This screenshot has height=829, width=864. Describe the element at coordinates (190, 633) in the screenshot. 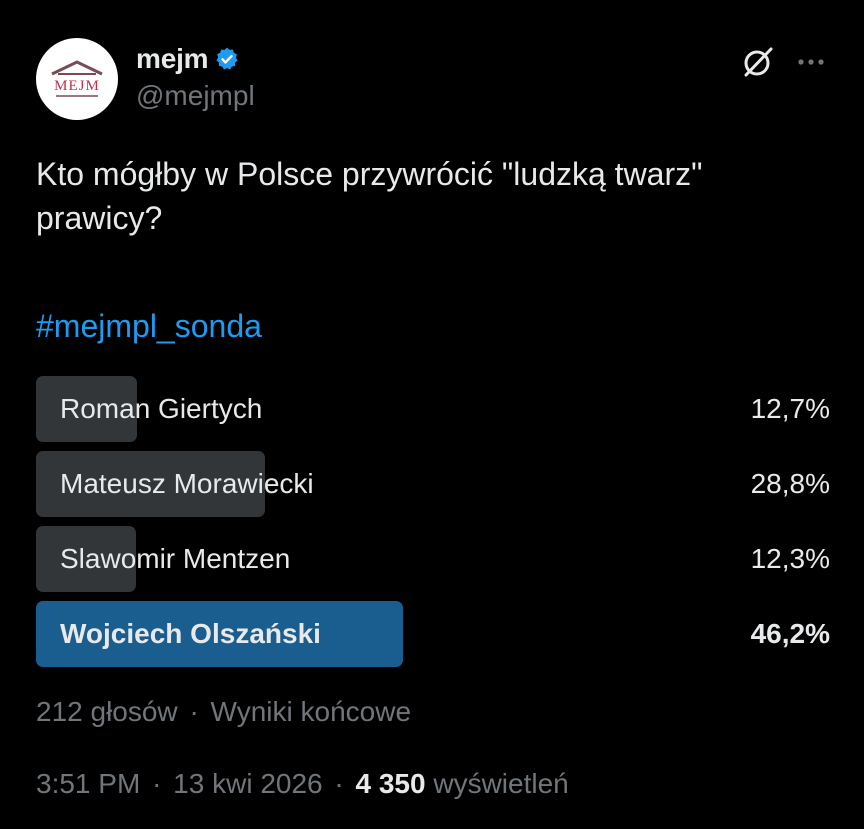

I see `poll-option-label: Wojciech Olszański` at that location.